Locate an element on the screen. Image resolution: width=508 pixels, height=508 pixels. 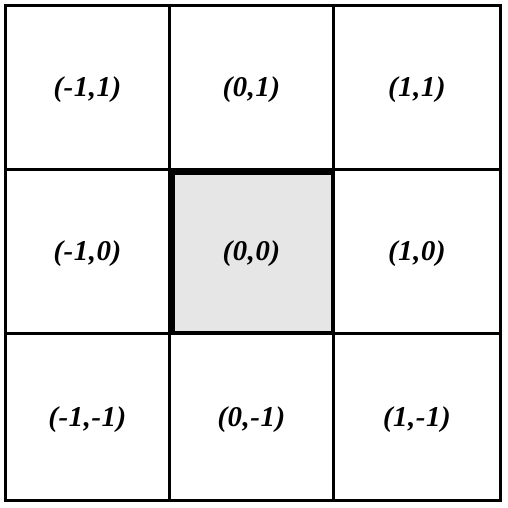
cell-label: (1,1) is located at coordinates (417, 87).